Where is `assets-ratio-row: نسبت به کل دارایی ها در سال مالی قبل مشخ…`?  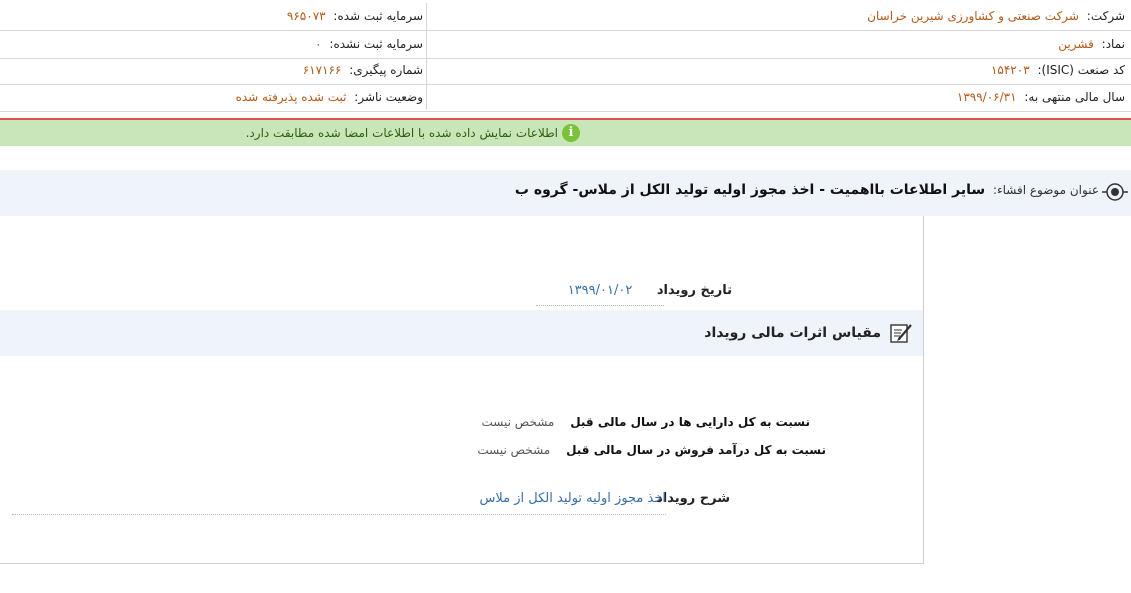 assets-ratio-row: نسبت به کل دارایی ها در سال مالی قبل مشخ… is located at coordinates (646, 422).